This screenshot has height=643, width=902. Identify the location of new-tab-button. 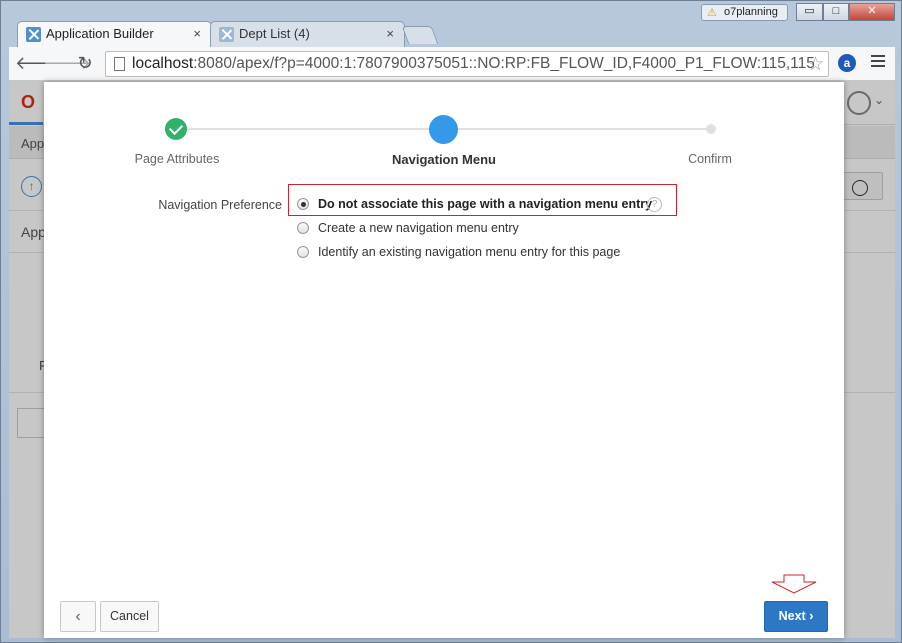
(420, 35).